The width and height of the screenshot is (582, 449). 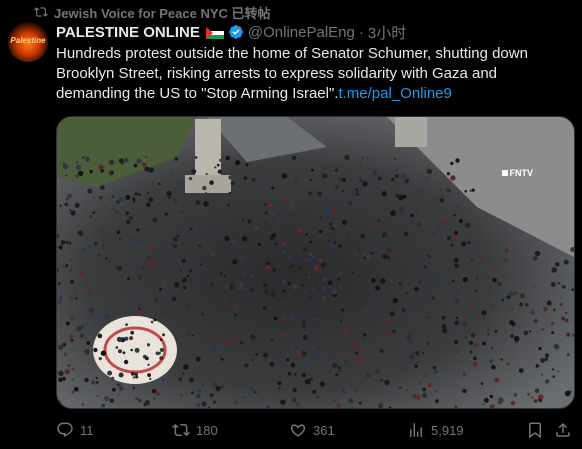 I want to click on tweet-header: PALESTINE ONLINE @OnlinePalEng · 3小时, so click(x=231, y=32).